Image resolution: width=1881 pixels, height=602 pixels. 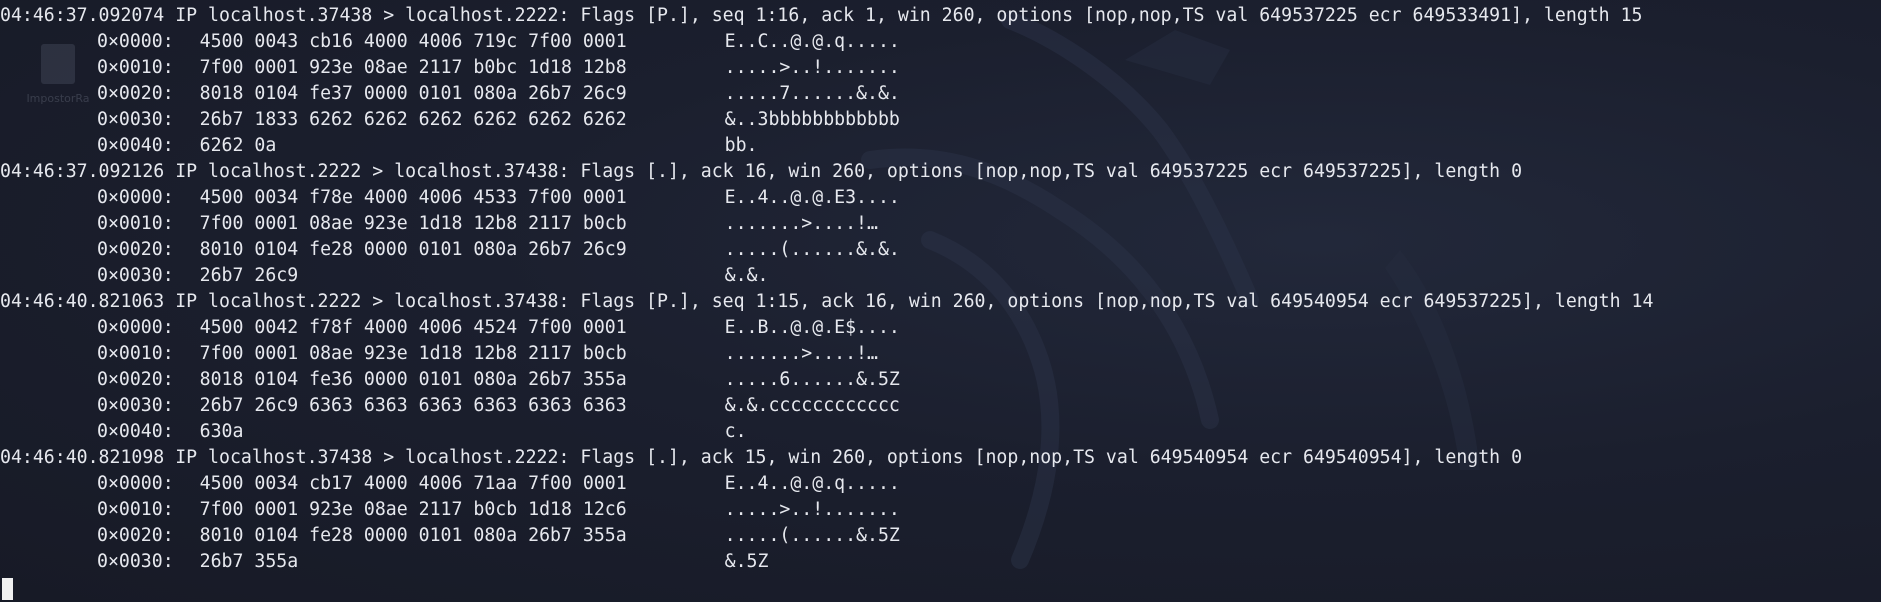 What do you see at coordinates (413, 249) in the screenshot?
I see `hex-bytes: 8010 0104 fe28 0000 0101 080a 26b7 26c9` at bounding box center [413, 249].